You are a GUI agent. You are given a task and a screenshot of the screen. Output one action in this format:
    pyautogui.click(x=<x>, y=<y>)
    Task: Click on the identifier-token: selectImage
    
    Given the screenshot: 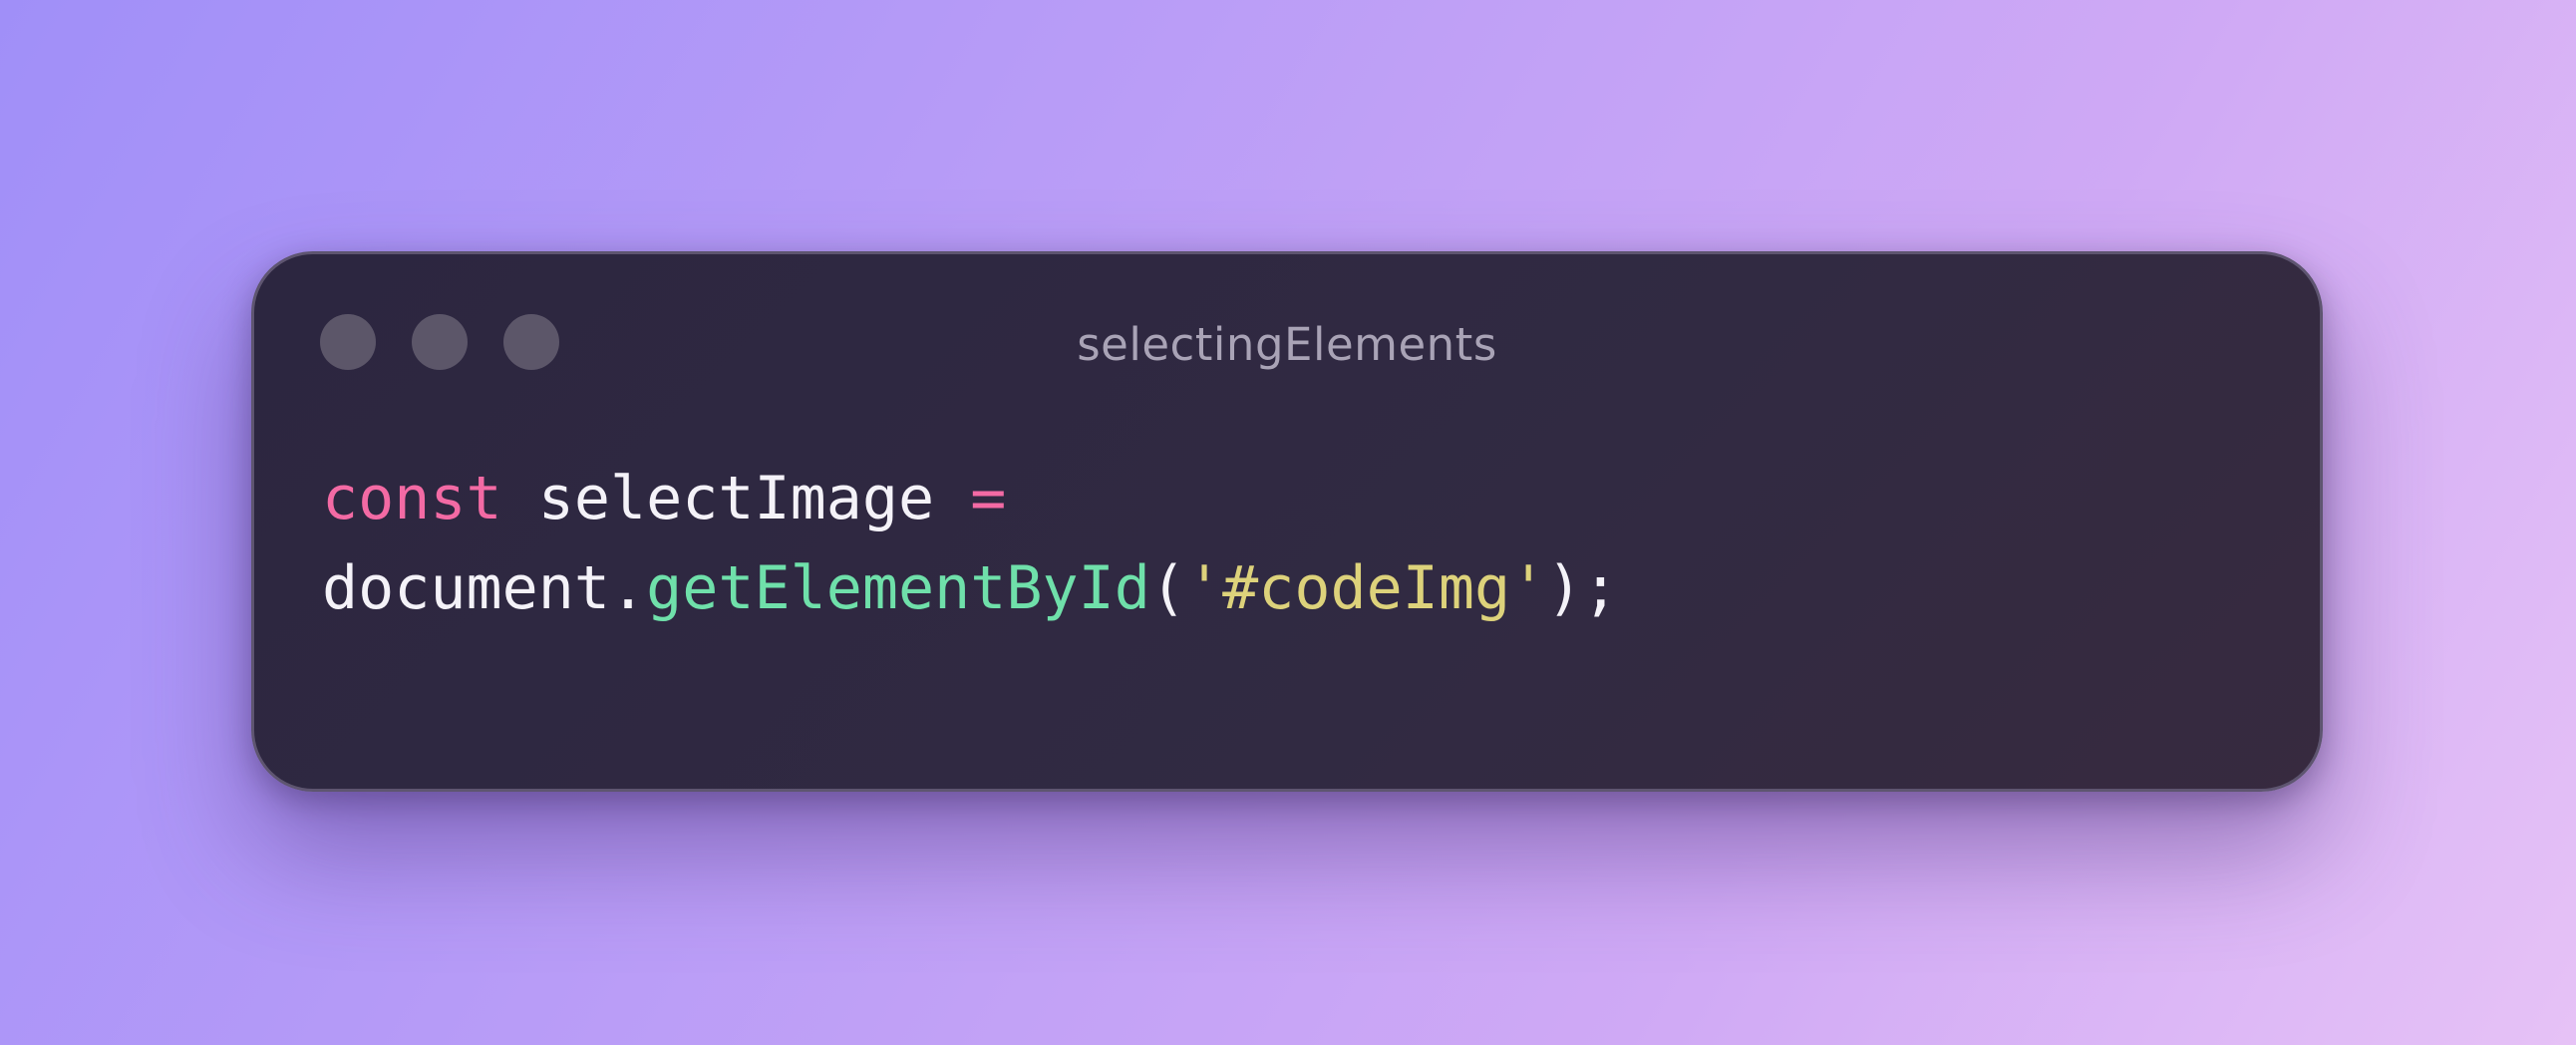 What is the action you would take?
    pyautogui.click(x=736, y=498)
    